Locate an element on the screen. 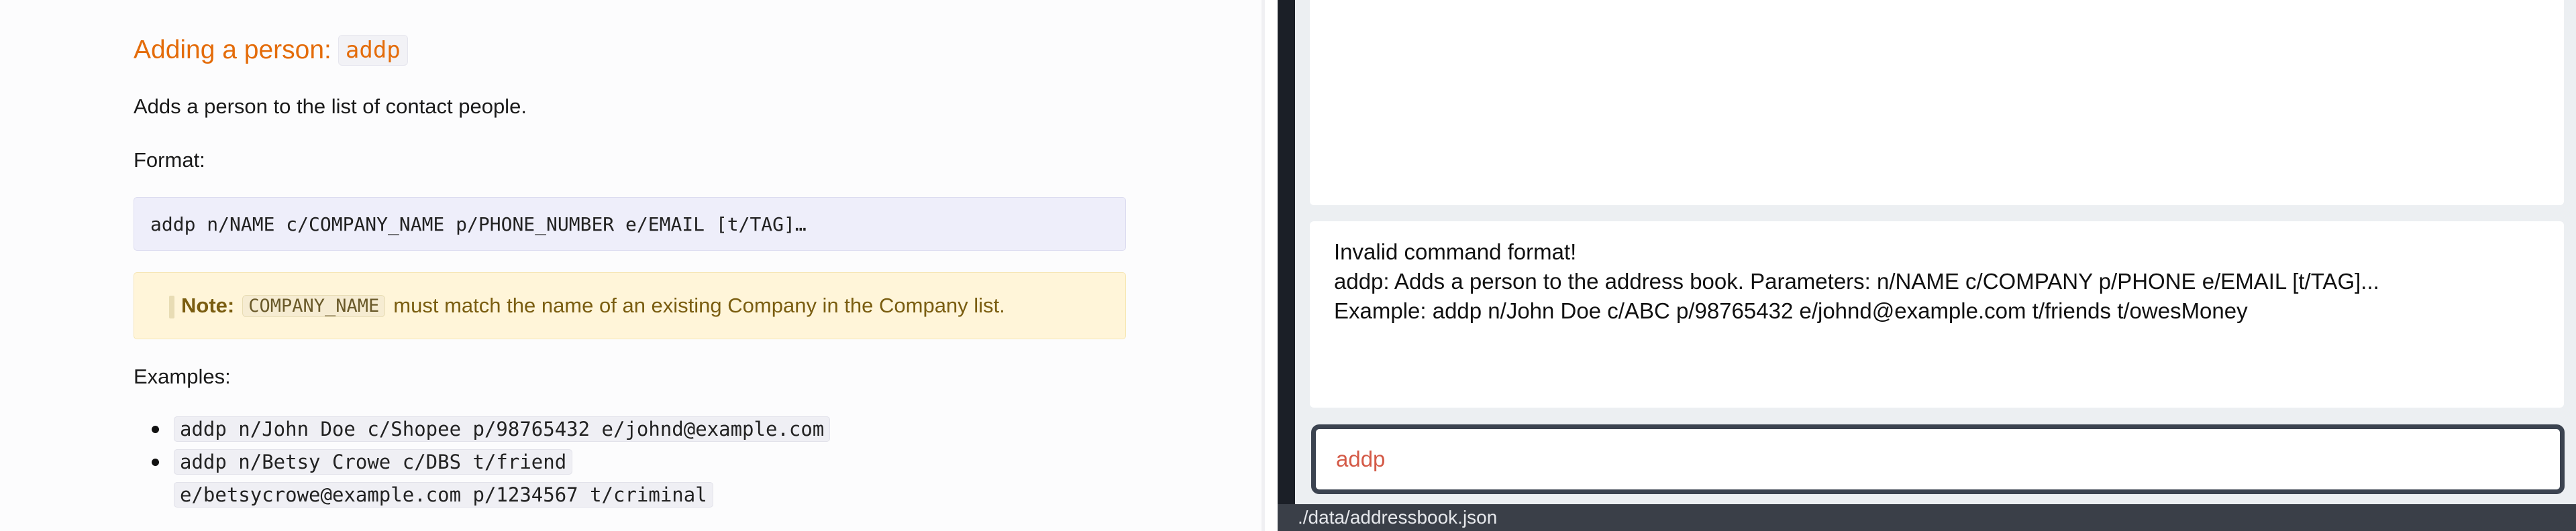 Image resolution: width=2576 pixels, height=531 pixels. heading-command-code: addp is located at coordinates (373, 50).